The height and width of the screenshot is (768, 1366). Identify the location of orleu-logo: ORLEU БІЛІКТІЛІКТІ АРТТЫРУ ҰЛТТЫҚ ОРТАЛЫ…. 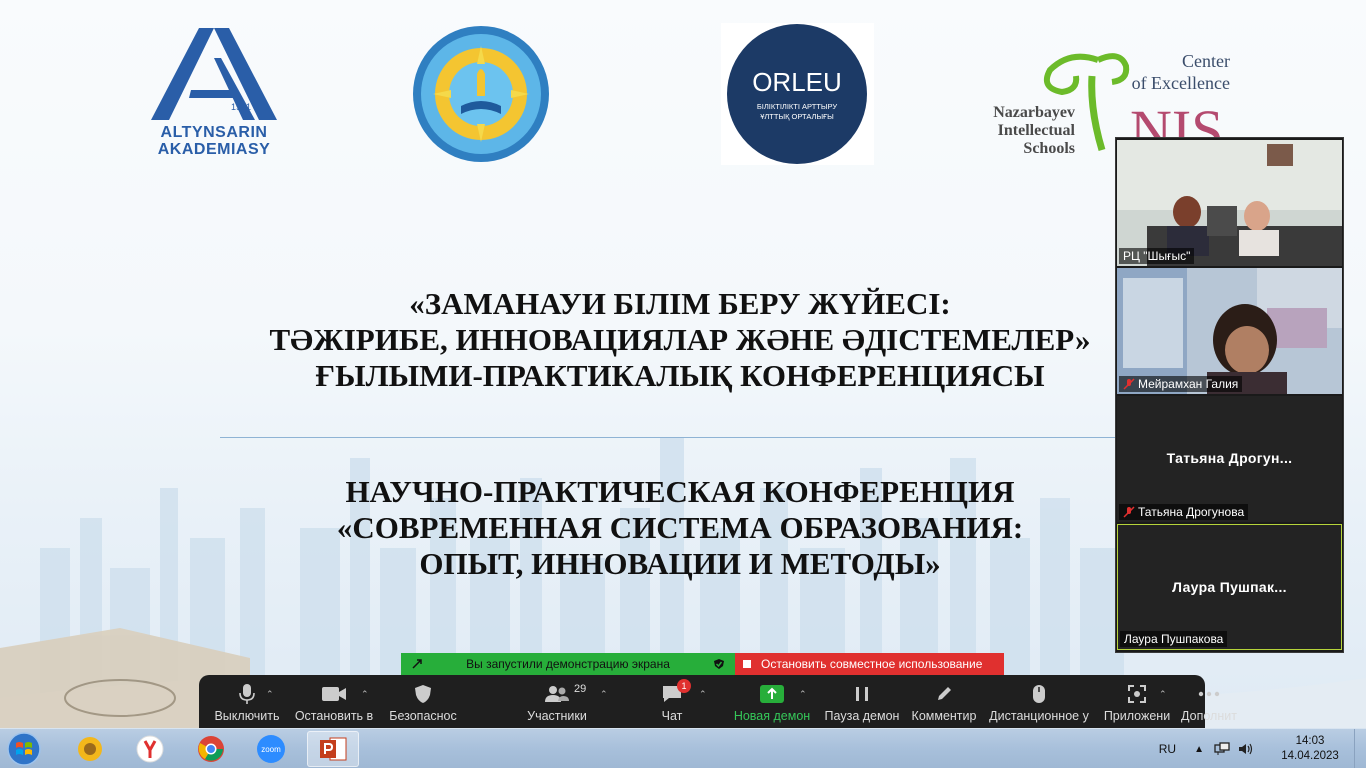
(797, 94).